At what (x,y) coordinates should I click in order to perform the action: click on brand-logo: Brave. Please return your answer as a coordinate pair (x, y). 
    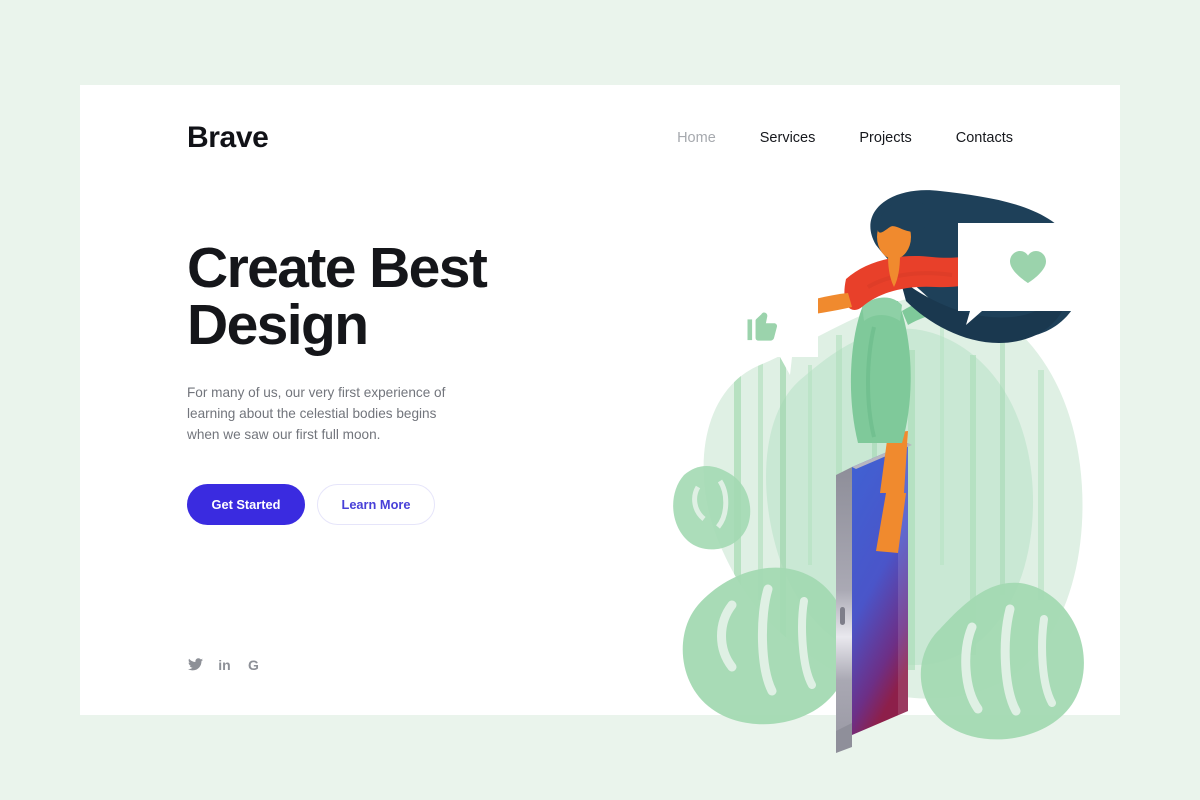
    Looking at the image, I should click on (228, 138).